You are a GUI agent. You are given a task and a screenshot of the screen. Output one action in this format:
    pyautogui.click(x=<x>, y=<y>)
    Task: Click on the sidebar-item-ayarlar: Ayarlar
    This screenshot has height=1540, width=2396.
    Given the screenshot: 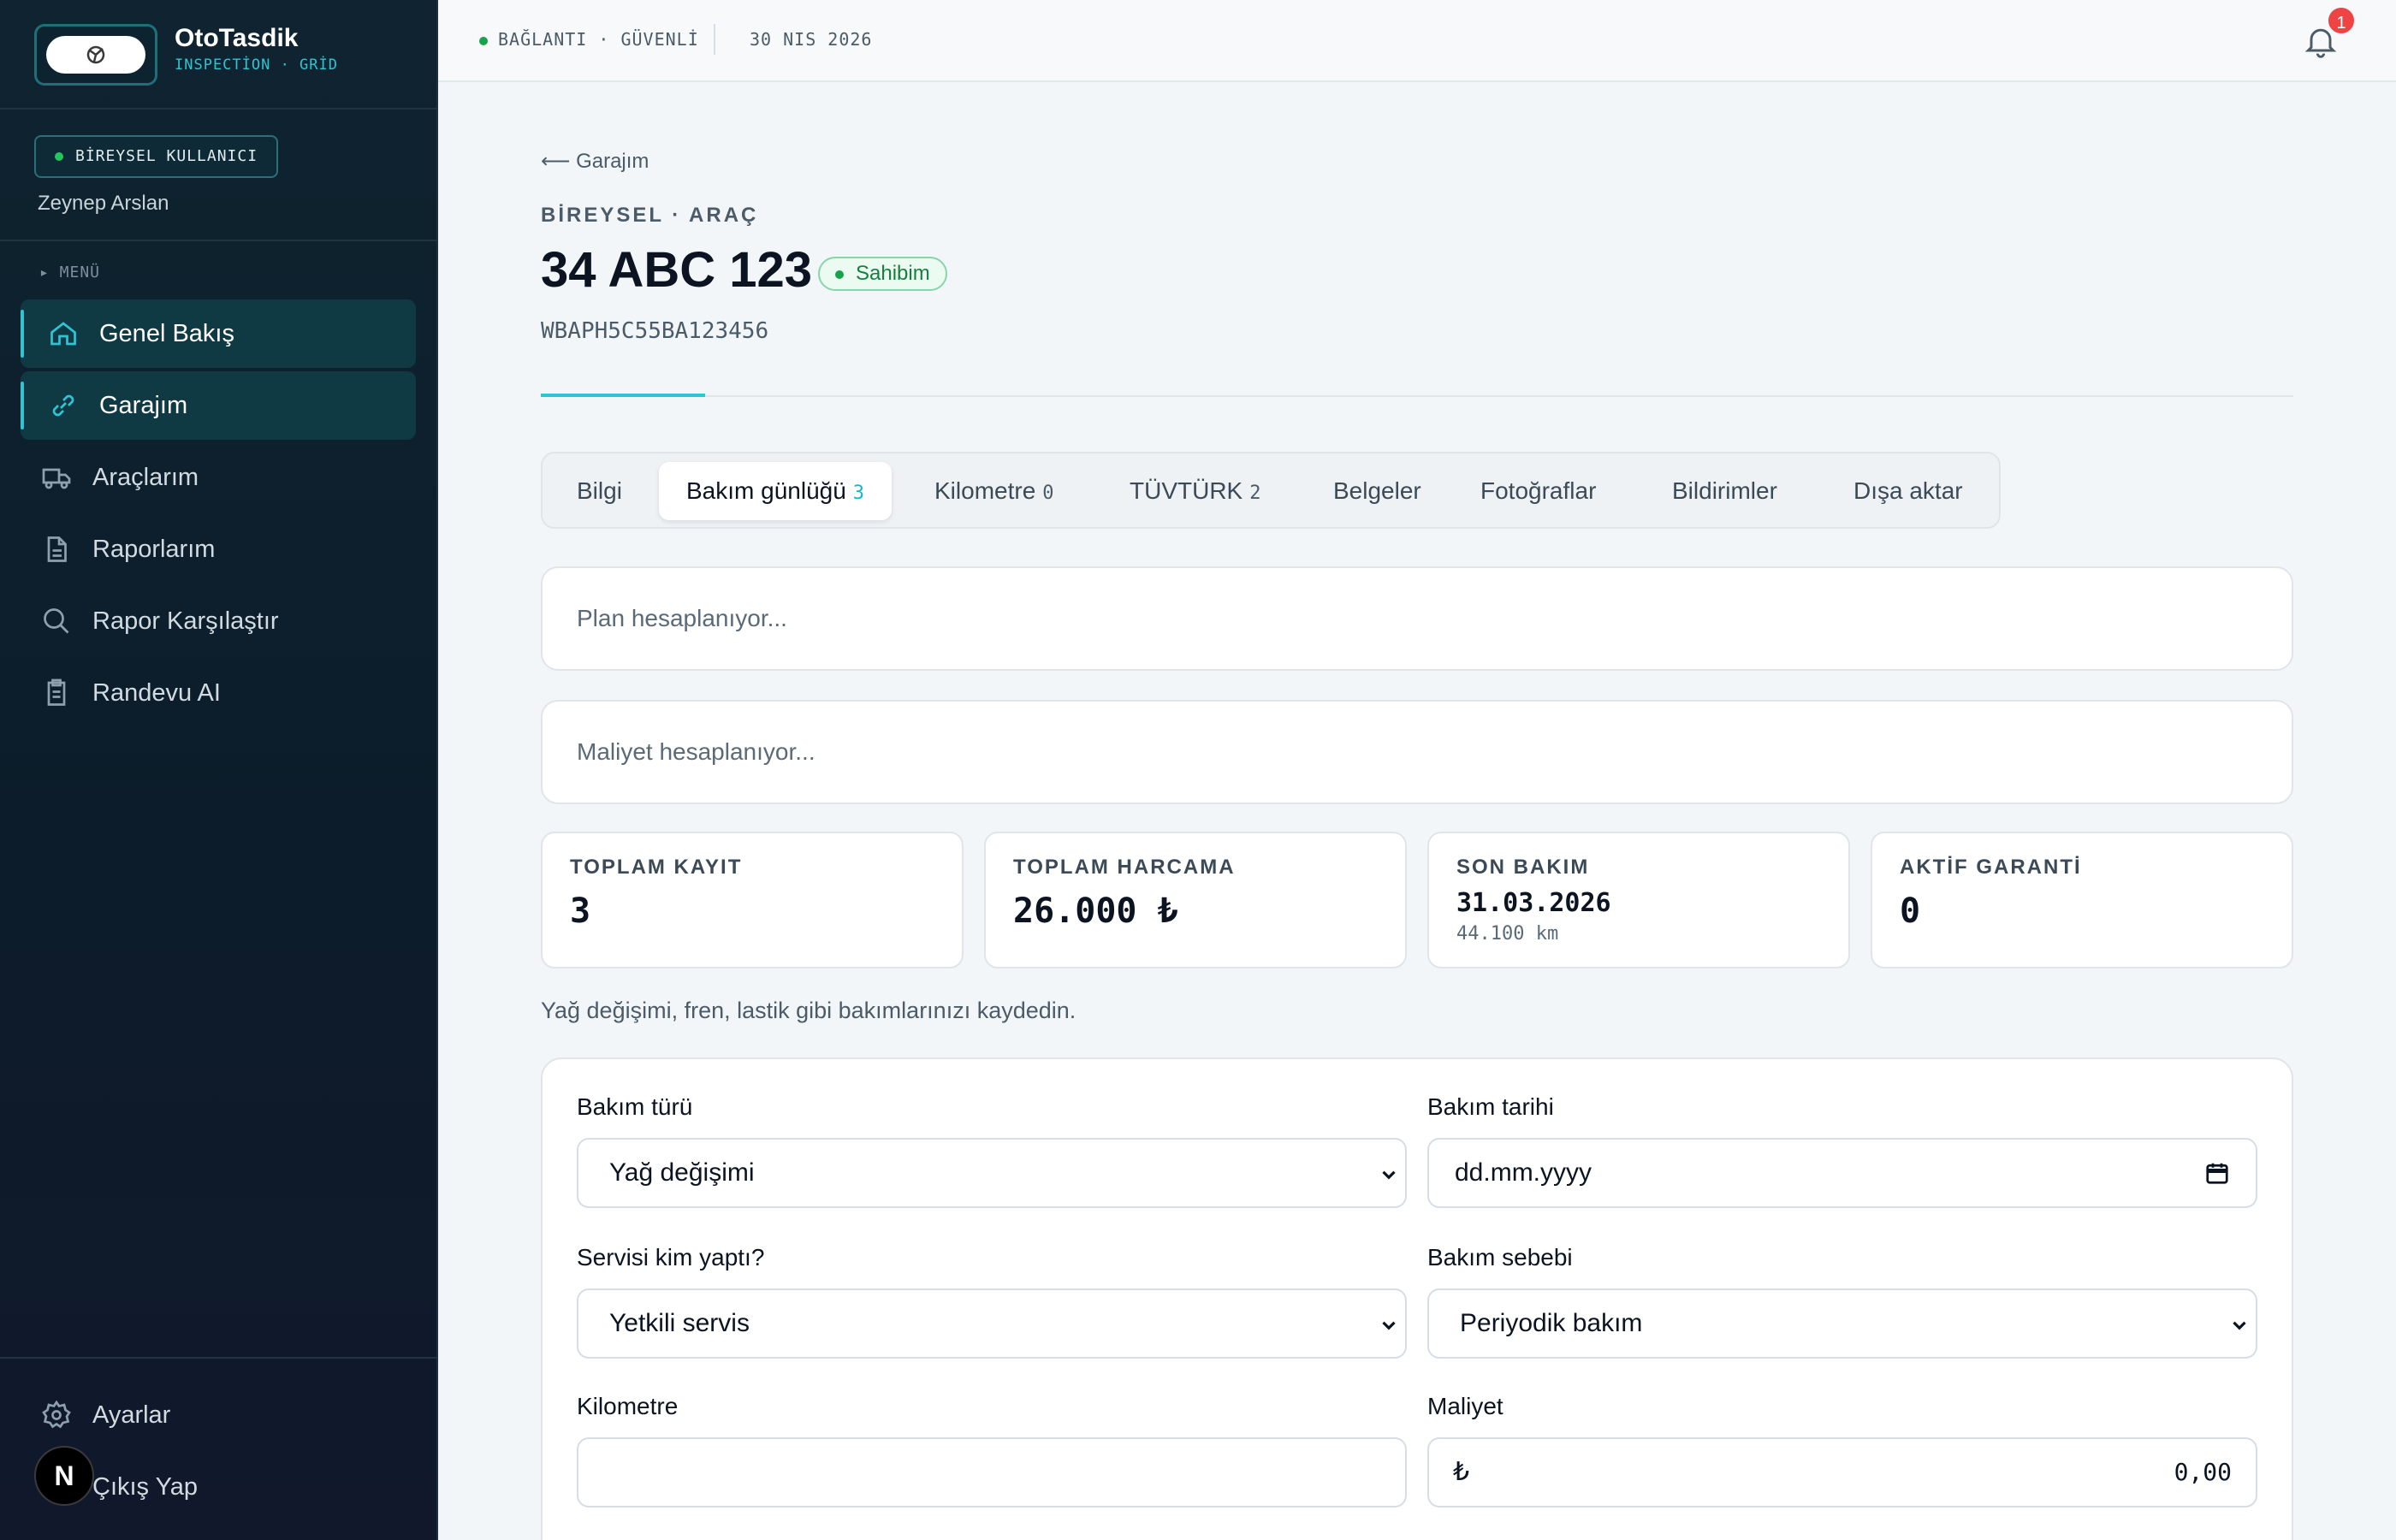 What is the action you would take?
    pyautogui.click(x=105, y=1415)
    